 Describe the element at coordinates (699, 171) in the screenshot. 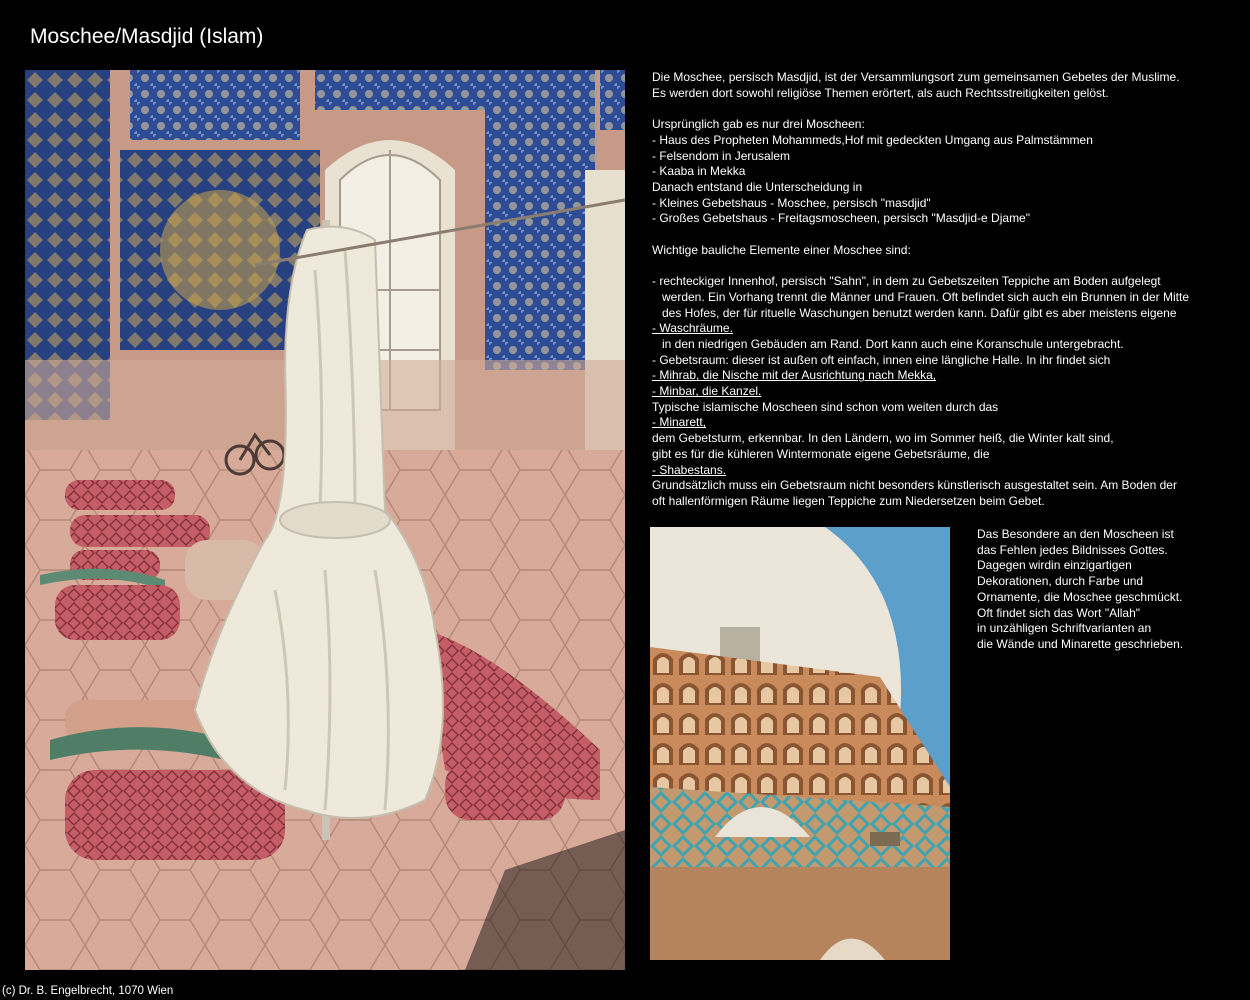

I see `text-line: - Kaaba in Mekka` at that location.